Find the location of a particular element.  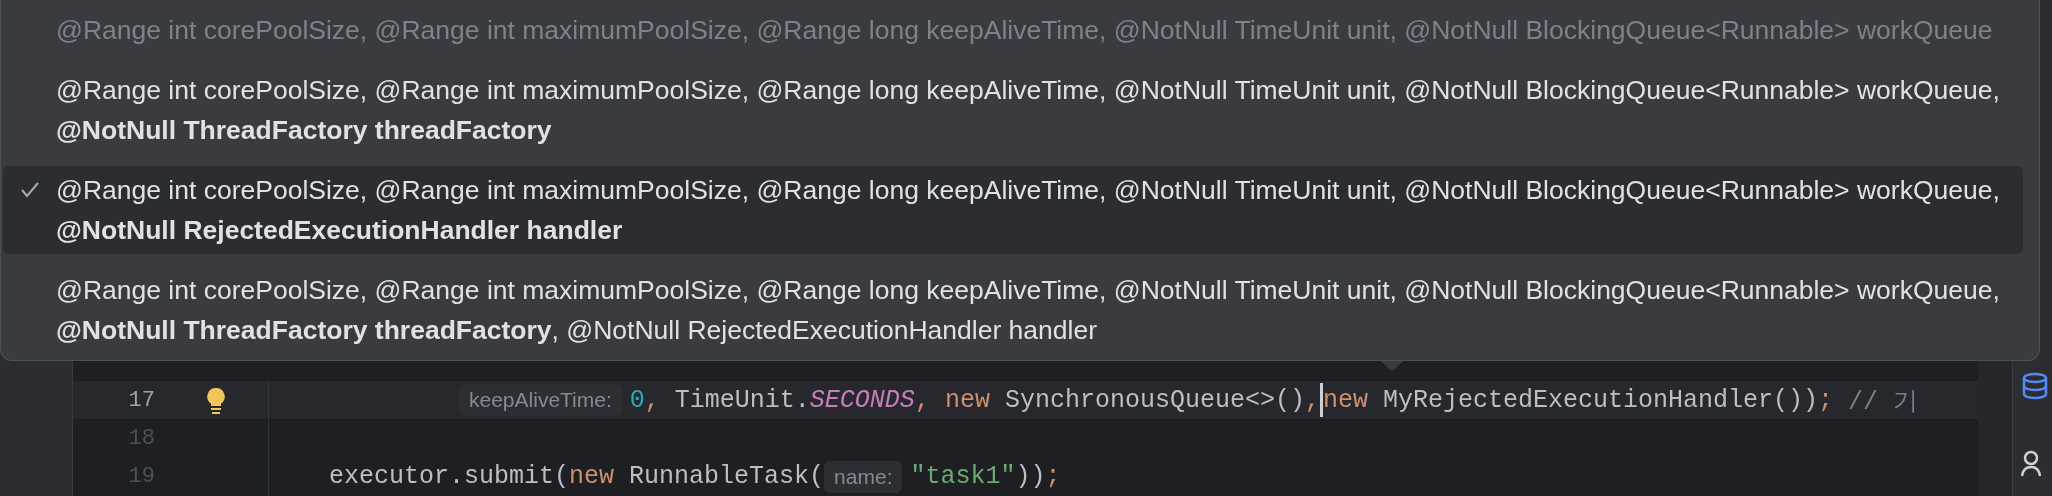

signature-text: @NotNull ThreadFactory threadFactory, @NotNull RejectedExecutionHandler handler is located at coordinates (577, 330).